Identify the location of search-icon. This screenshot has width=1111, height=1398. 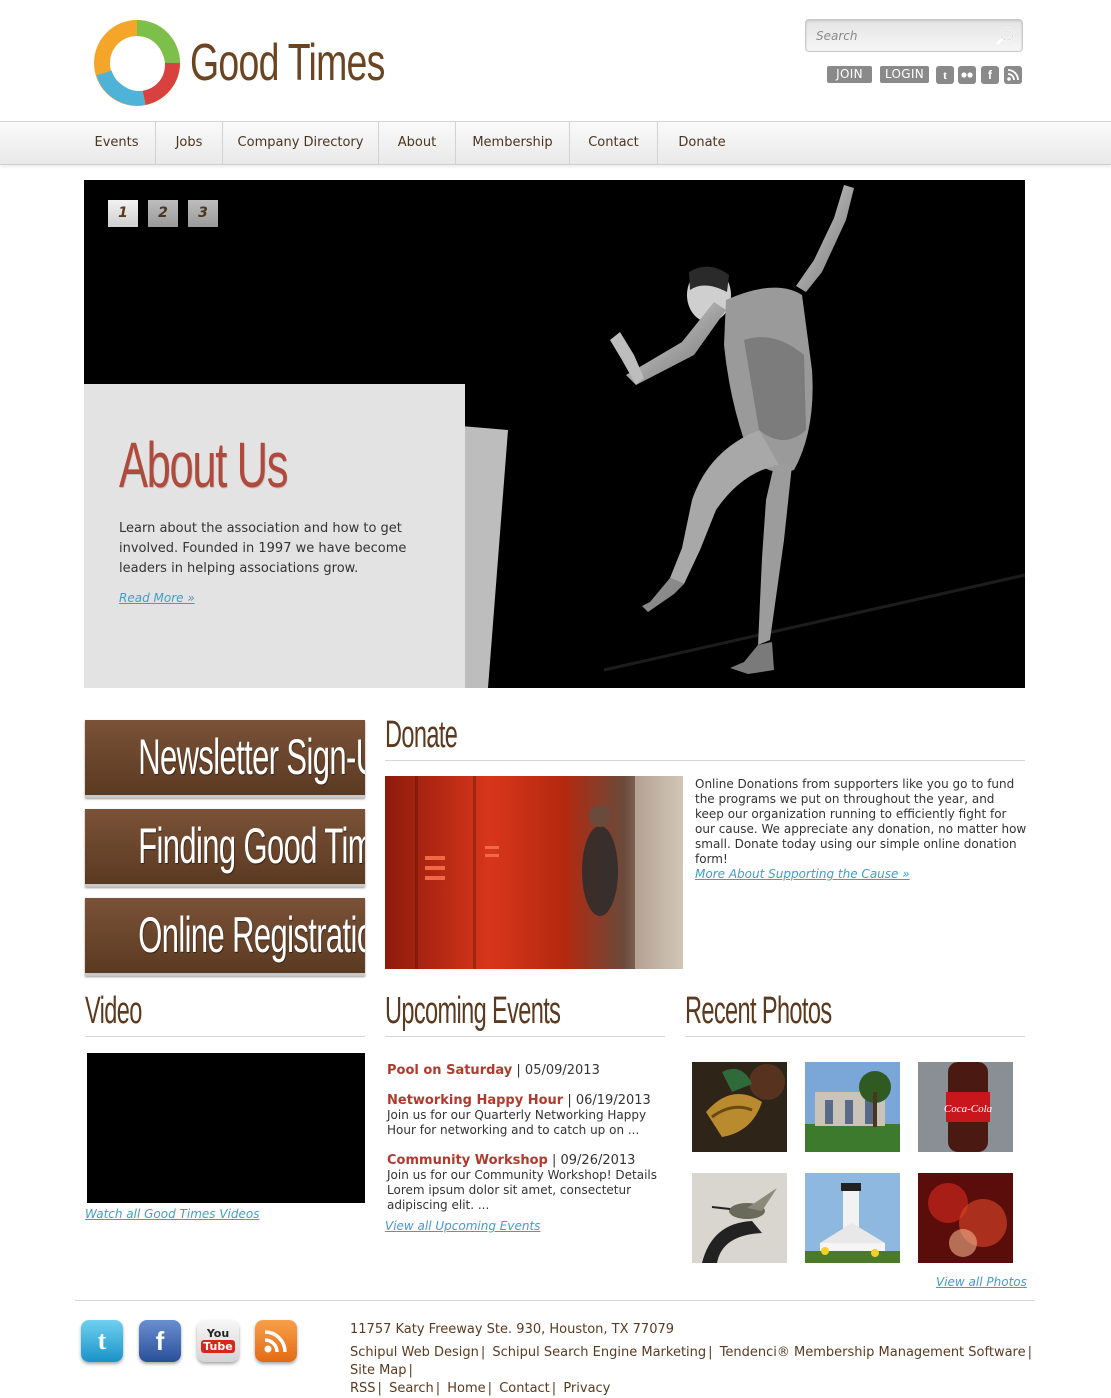
(1005, 36).